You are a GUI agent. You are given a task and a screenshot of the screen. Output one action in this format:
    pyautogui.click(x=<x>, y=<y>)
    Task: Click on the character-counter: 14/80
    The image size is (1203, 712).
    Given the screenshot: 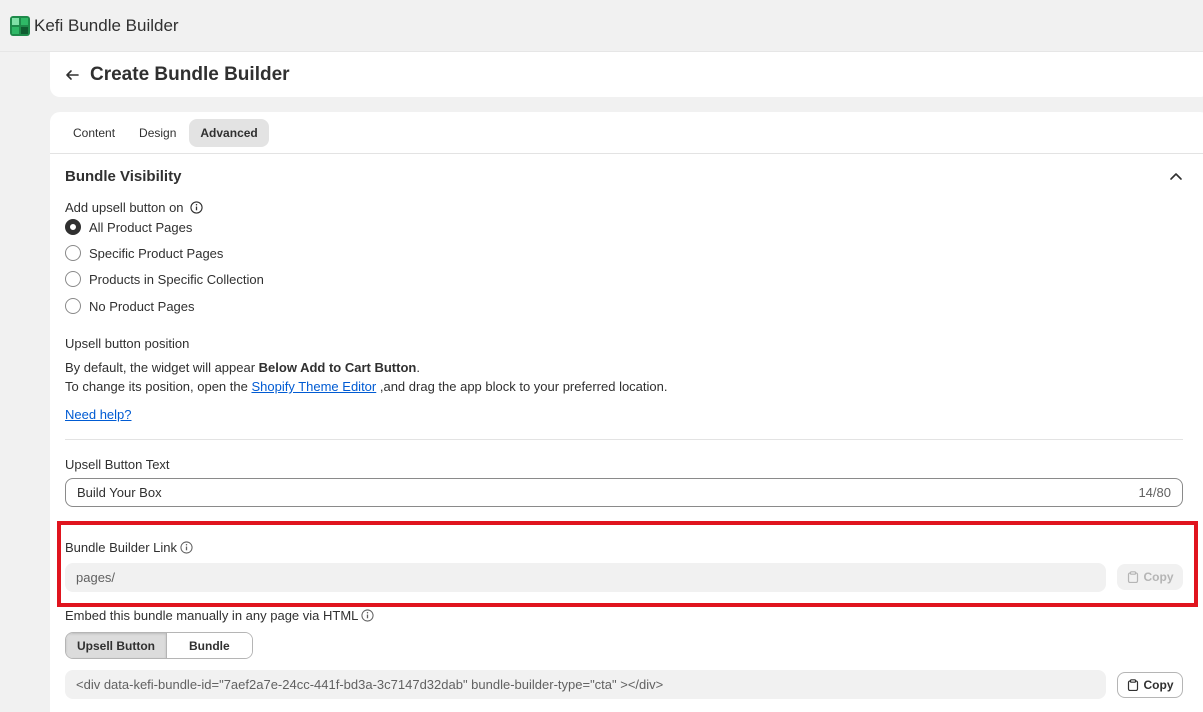 What is the action you would take?
    pyautogui.click(x=1154, y=492)
    